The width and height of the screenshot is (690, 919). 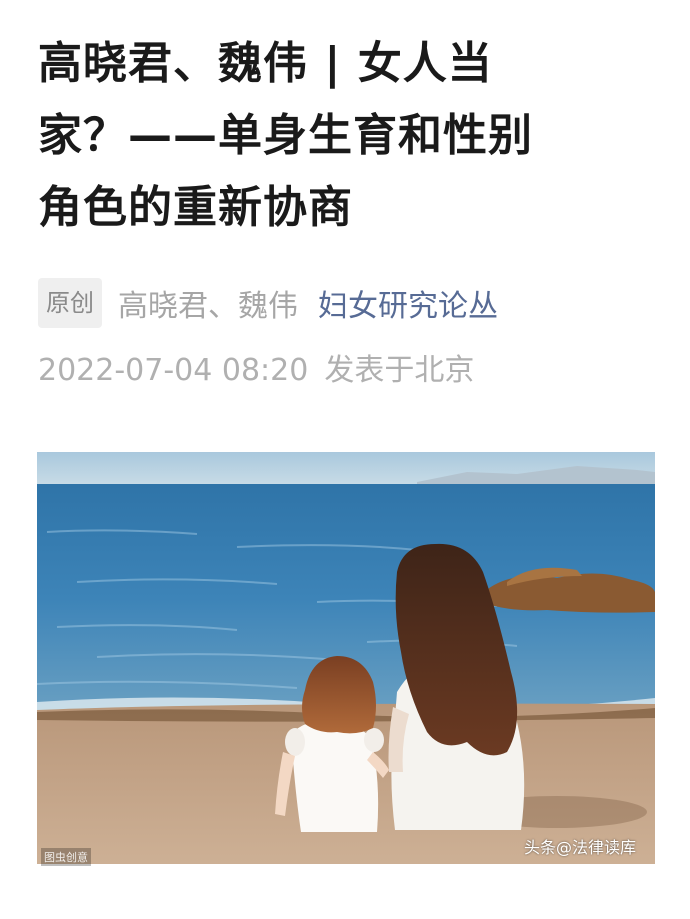 What do you see at coordinates (399, 370) in the screenshot?
I see `publish-location: 发表于北京` at bounding box center [399, 370].